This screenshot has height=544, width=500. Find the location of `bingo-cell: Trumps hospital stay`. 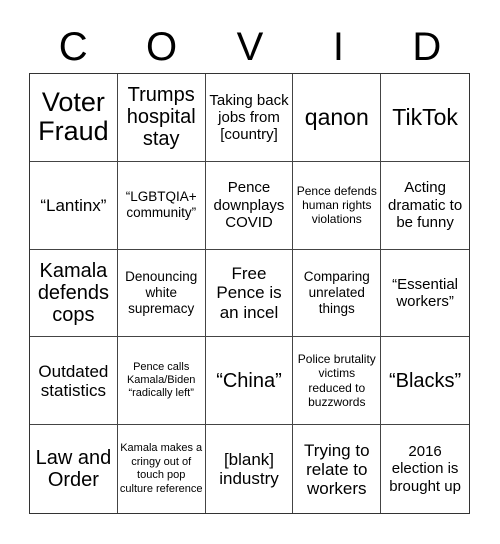

bingo-cell: Trumps hospital stay is located at coordinates (161, 118).